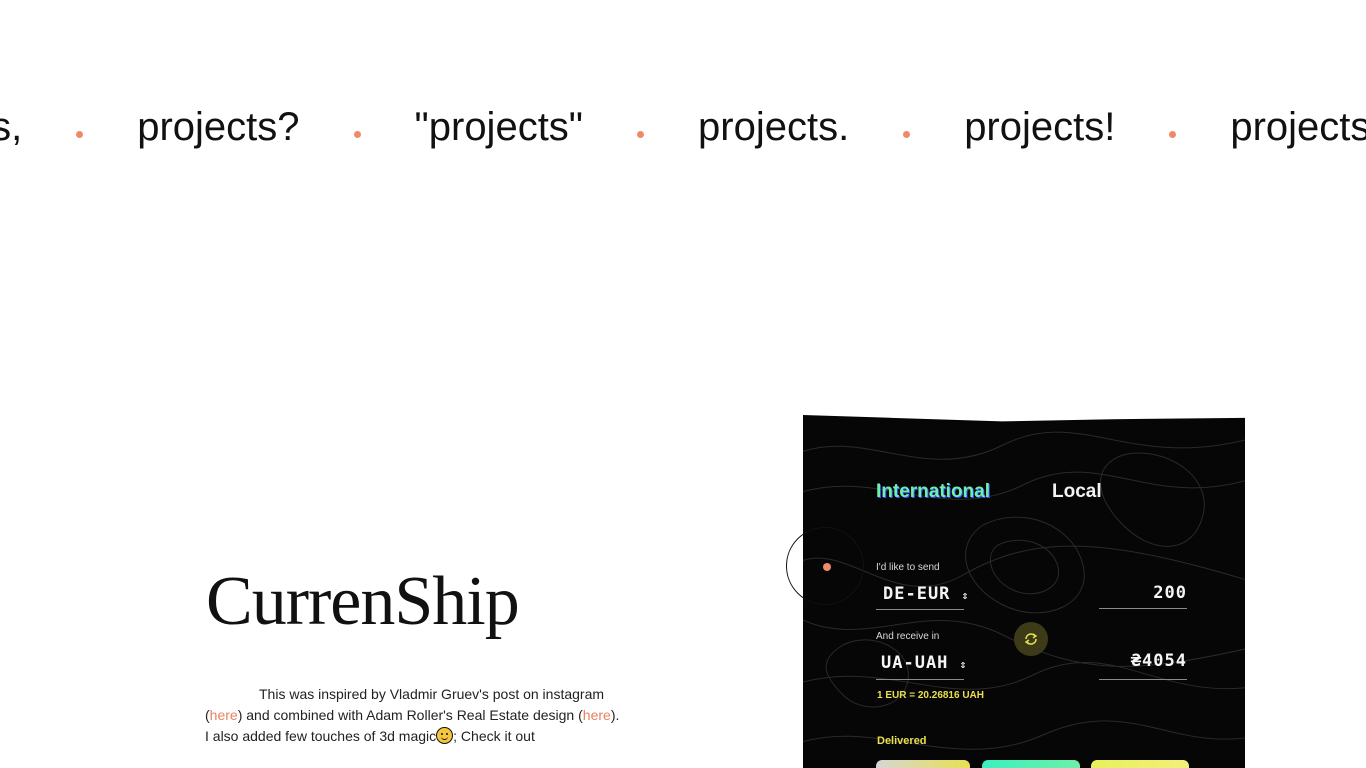 This screenshot has width=1366, height=768. I want to click on swap-button, so click(1031, 639).